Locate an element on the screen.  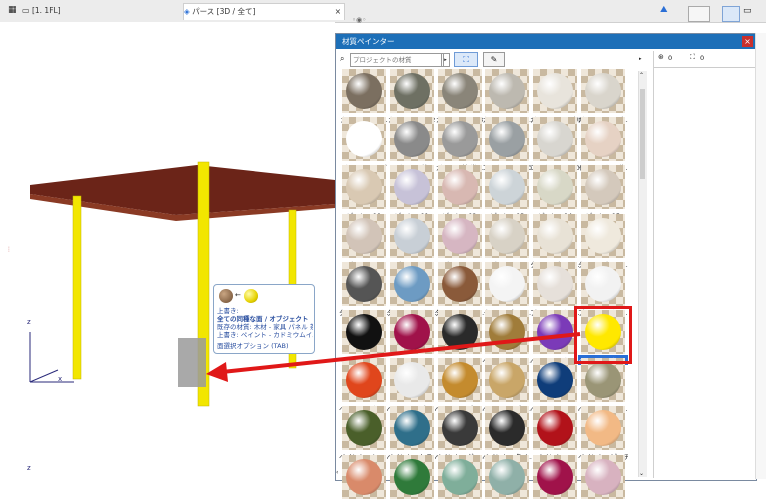
material-tile: カーペット - 01 is located at coordinates (364, 96).